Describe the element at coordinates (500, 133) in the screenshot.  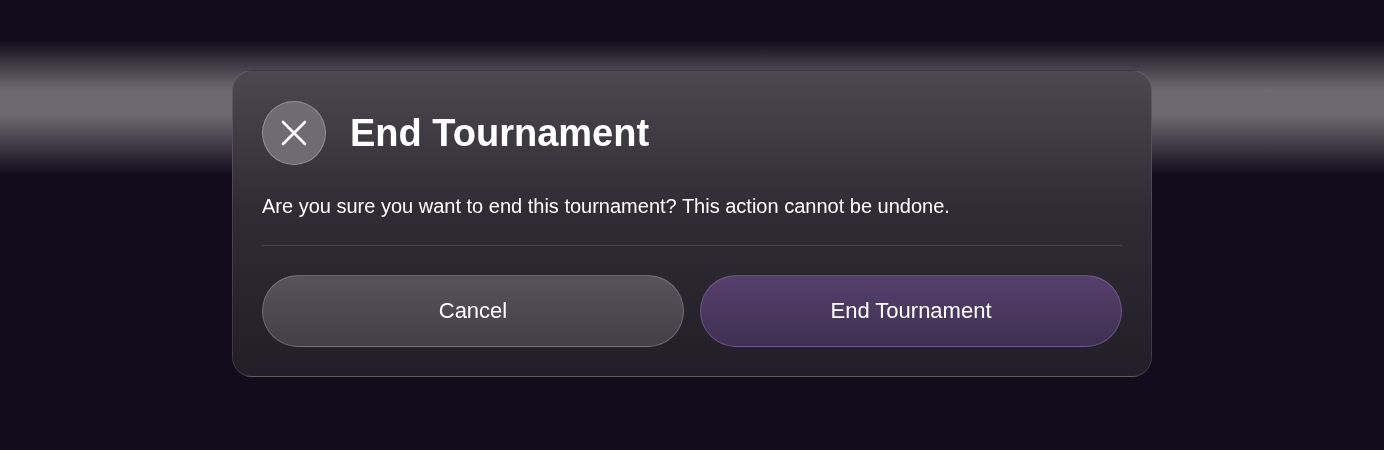
I see `dialog-title: End Tournament` at that location.